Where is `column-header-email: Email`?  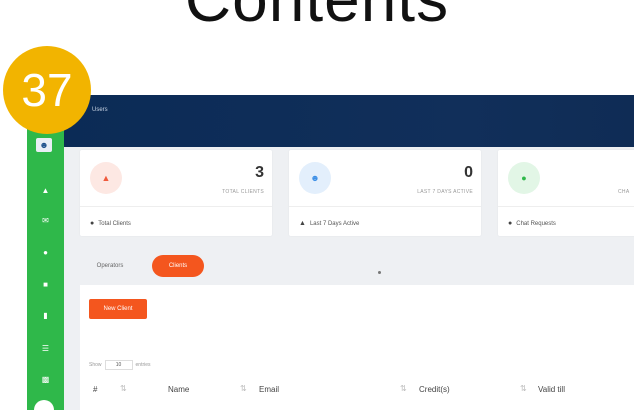
column-header-email: Email is located at coordinates (269, 389).